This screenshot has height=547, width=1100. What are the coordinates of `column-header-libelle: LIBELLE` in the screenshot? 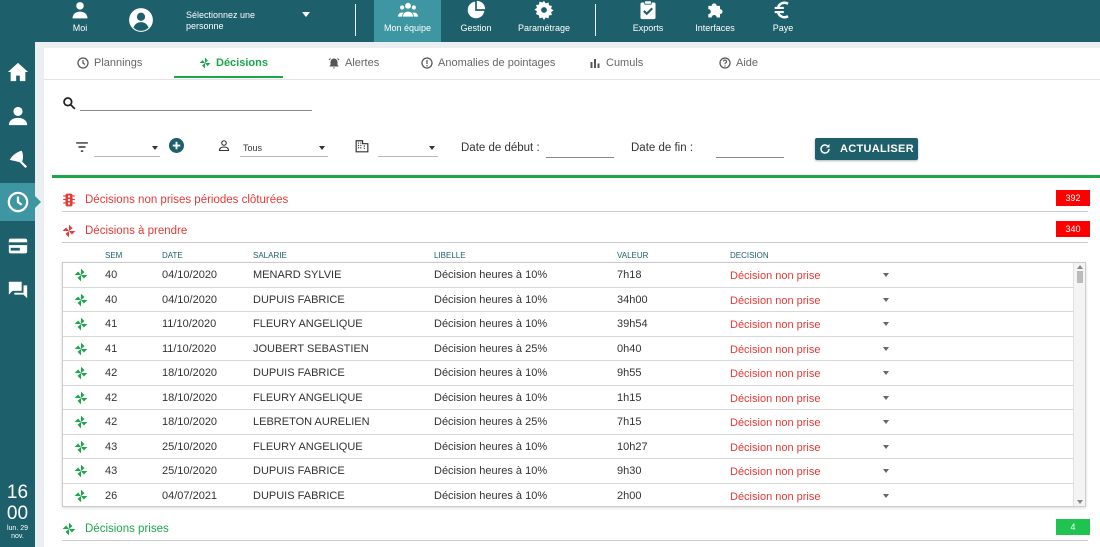 It's located at (450, 255).